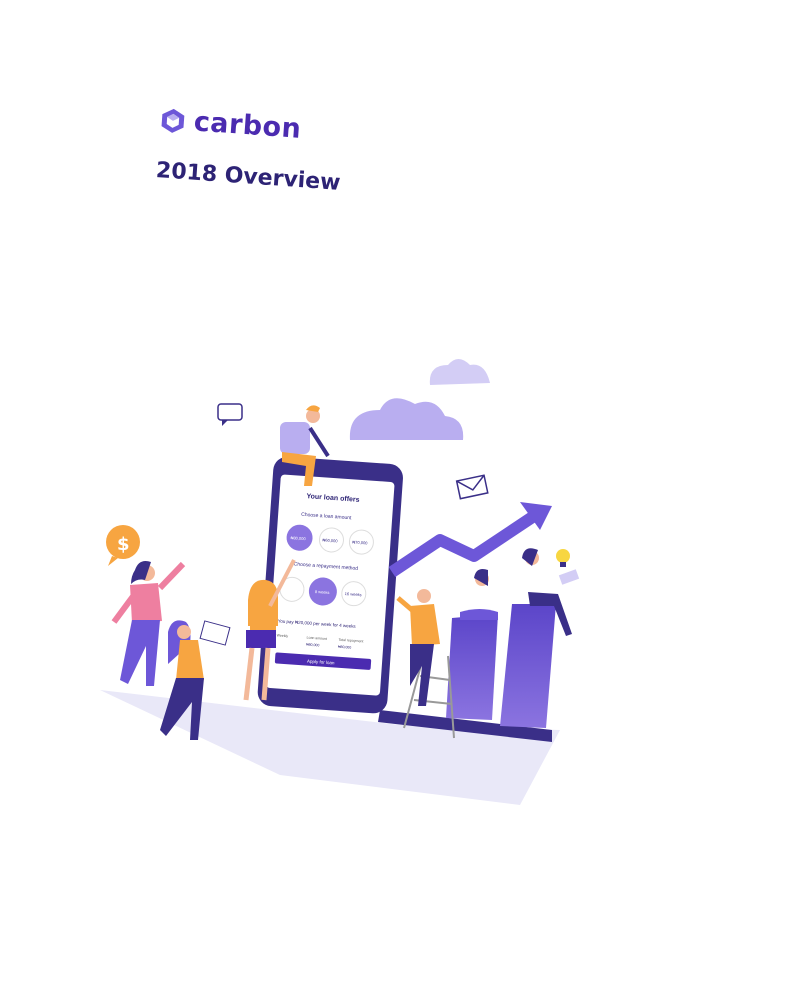 The width and height of the screenshot is (798, 982). I want to click on cloud-icon, so click(406, 419).